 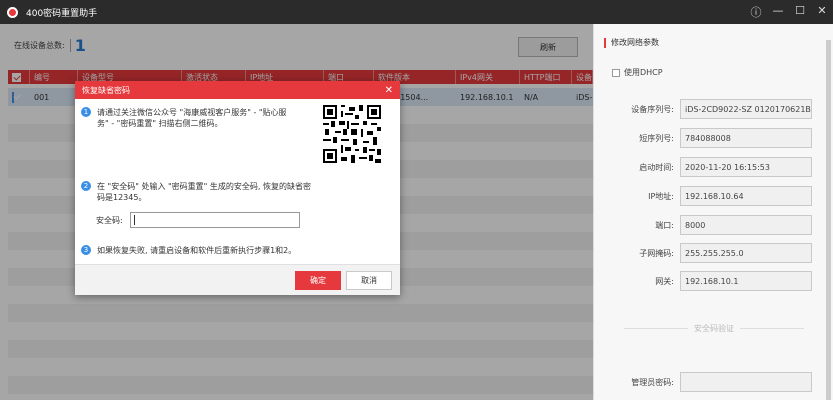 I want to click on security-section-title: 安全码验证, so click(x=714, y=328).